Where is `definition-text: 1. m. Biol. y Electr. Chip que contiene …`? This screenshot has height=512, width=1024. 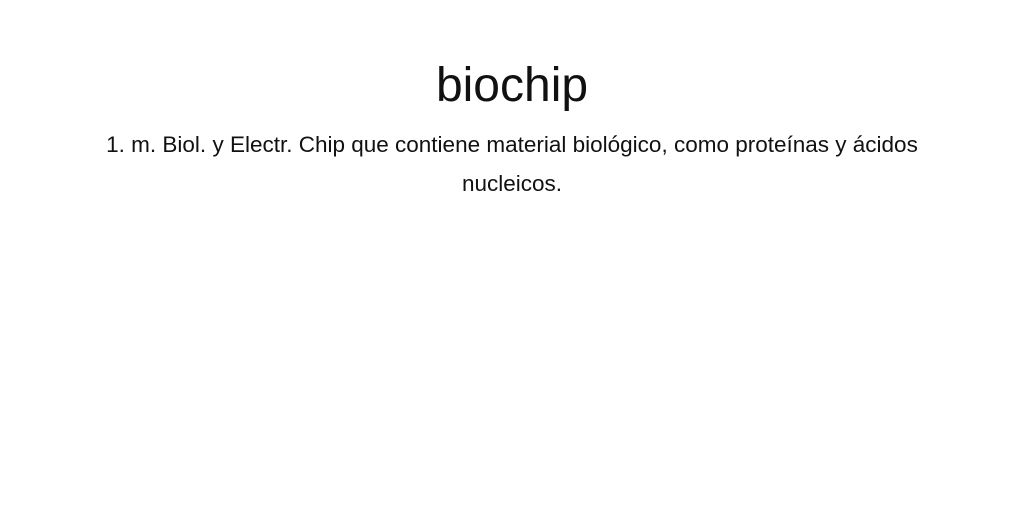 definition-text: 1. m. Biol. y Electr. Chip que contiene … is located at coordinates (512, 164).